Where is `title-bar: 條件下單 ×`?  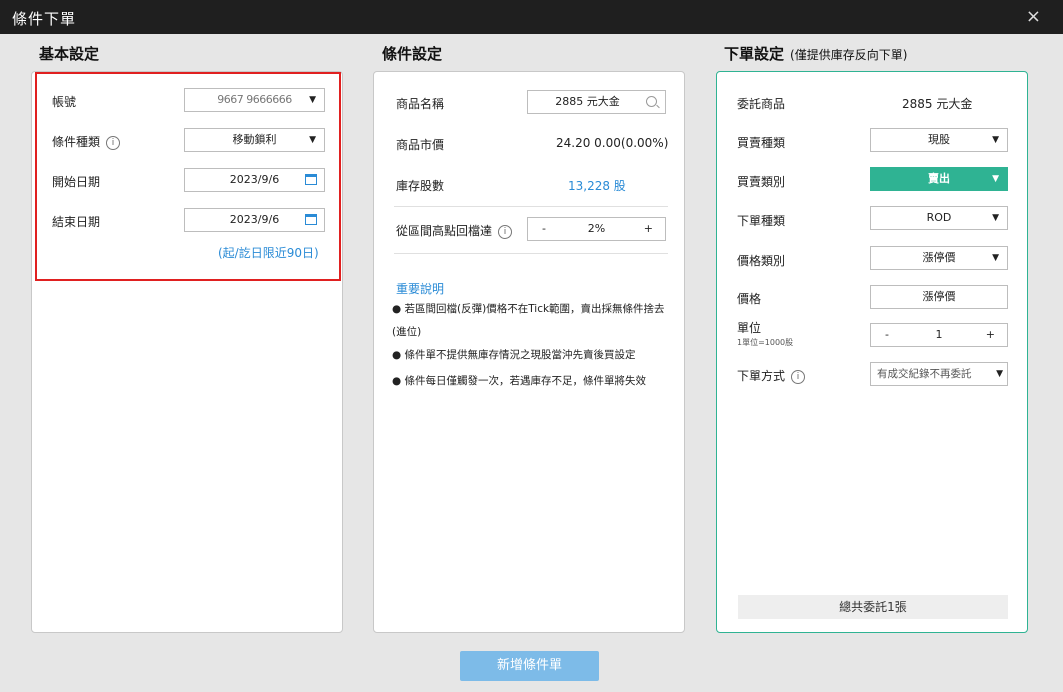
title-bar: 條件下單 × is located at coordinates (531, 17).